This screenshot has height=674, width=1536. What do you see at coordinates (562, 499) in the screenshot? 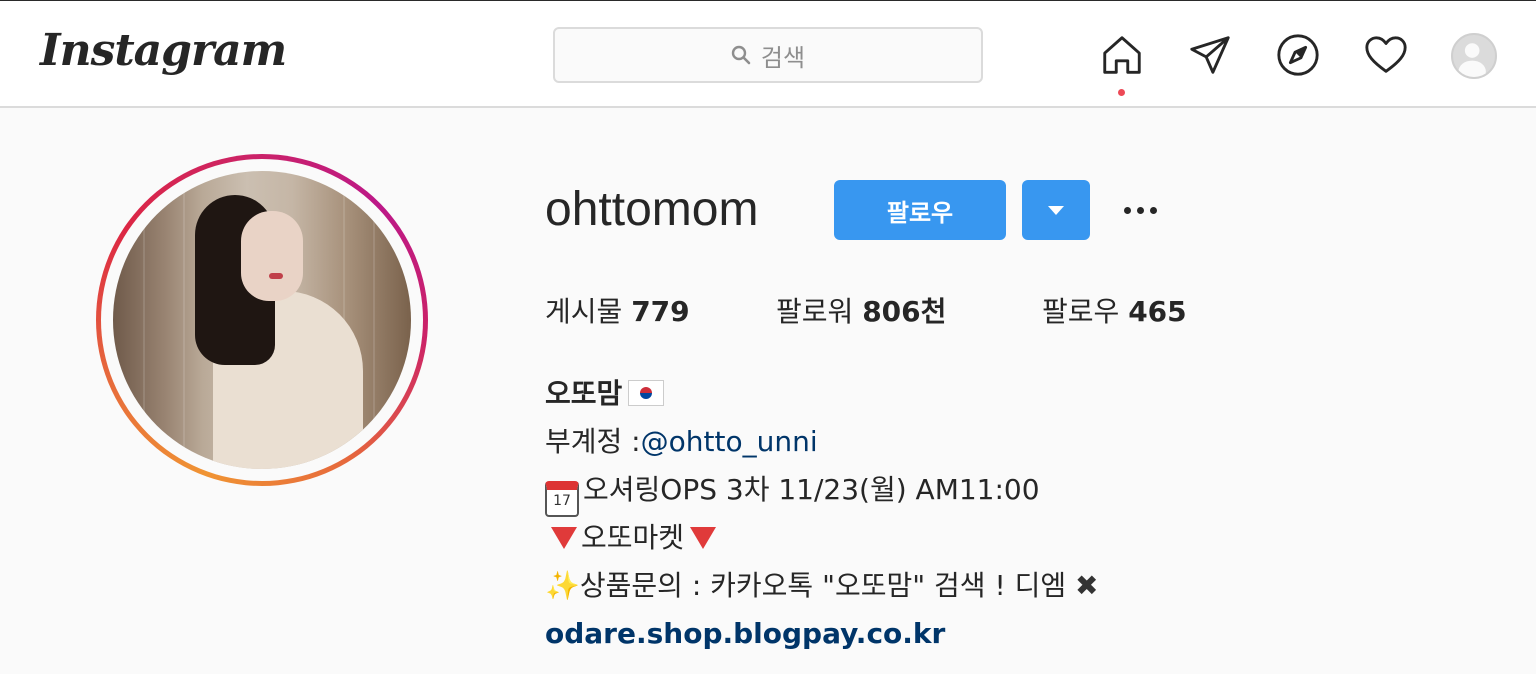
I see `calendar-emoji: 17` at bounding box center [562, 499].